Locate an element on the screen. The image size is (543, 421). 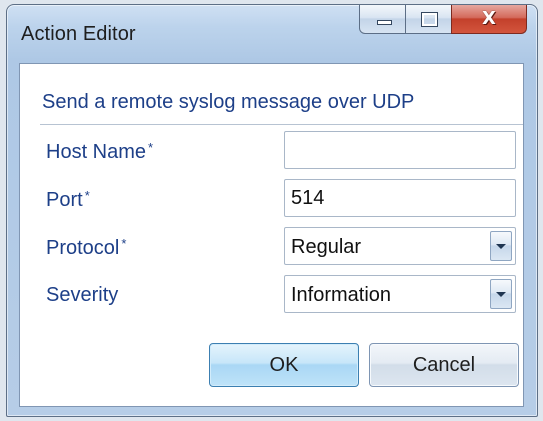
protocol-dropdown-button is located at coordinates (501, 246).